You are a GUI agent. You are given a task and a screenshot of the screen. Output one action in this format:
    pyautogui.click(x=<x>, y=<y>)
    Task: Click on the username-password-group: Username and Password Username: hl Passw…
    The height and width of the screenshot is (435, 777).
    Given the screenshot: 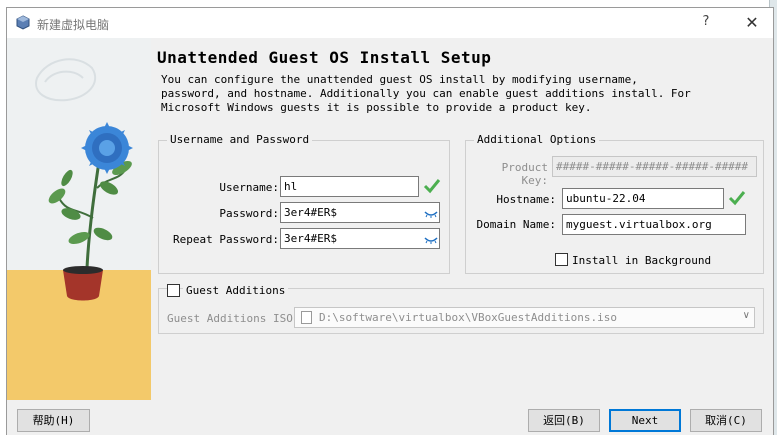 What is the action you would take?
    pyautogui.click(x=304, y=203)
    